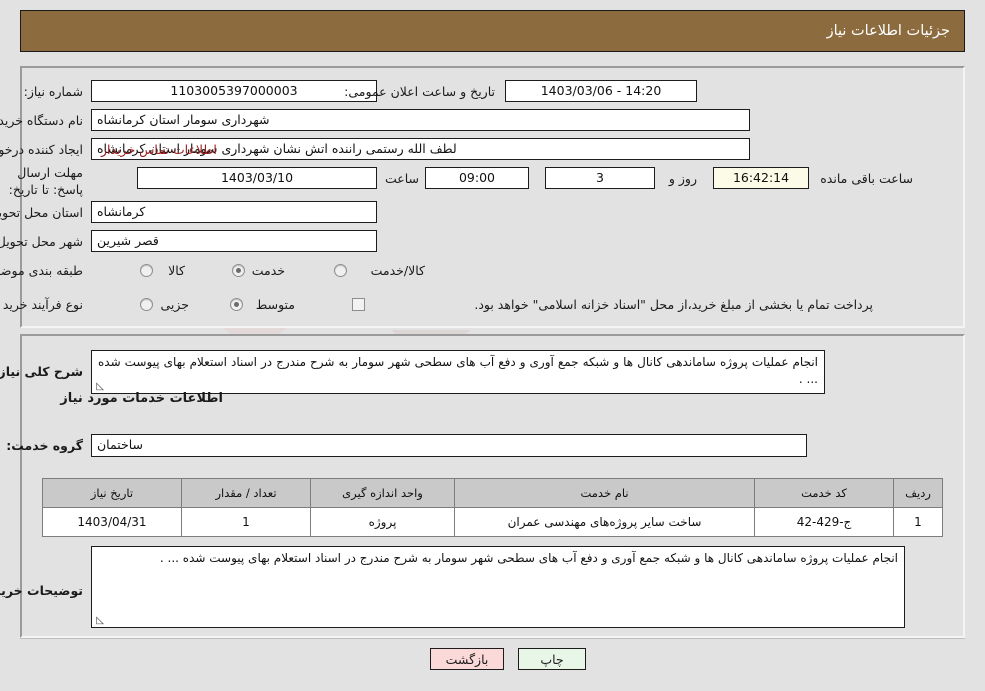 This screenshot has width=985, height=691. Describe the element at coordinates (41, 371) in the screenshot. I see `need-summary-label: شرح کلی نیاز:` at that location.